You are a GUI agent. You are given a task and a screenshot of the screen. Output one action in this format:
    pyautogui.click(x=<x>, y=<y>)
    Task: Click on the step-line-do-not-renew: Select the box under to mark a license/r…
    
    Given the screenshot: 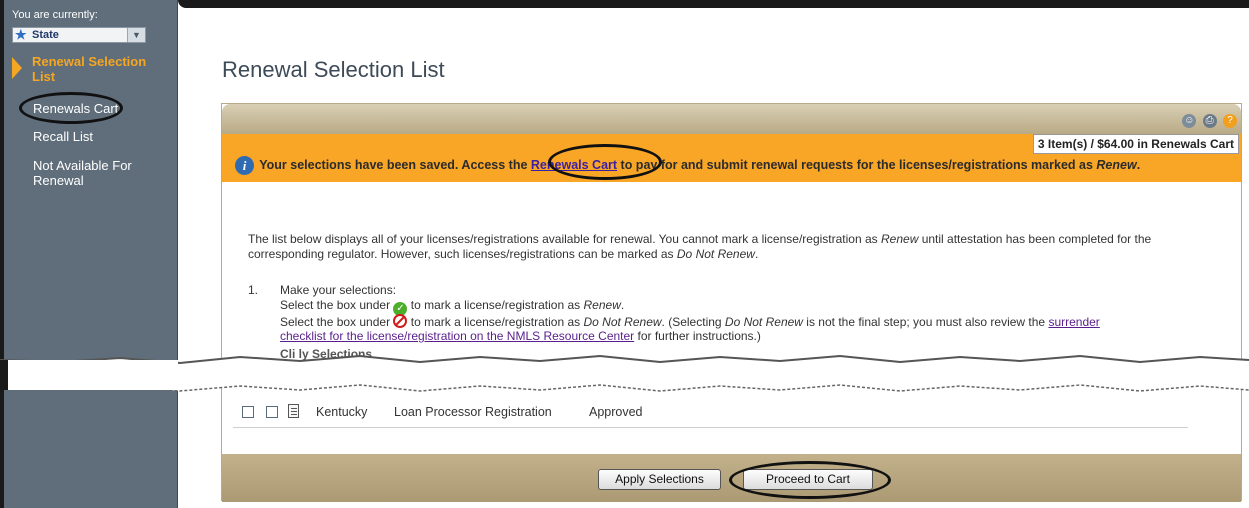 What is the action you would take?
    pyautogui.click(x=690, y=322)
    